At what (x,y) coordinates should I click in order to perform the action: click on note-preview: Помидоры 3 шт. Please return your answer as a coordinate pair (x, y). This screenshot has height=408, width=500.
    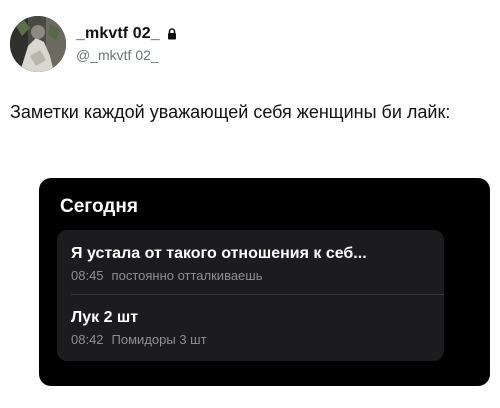
    Looking at the image, I should click on (159, 339).